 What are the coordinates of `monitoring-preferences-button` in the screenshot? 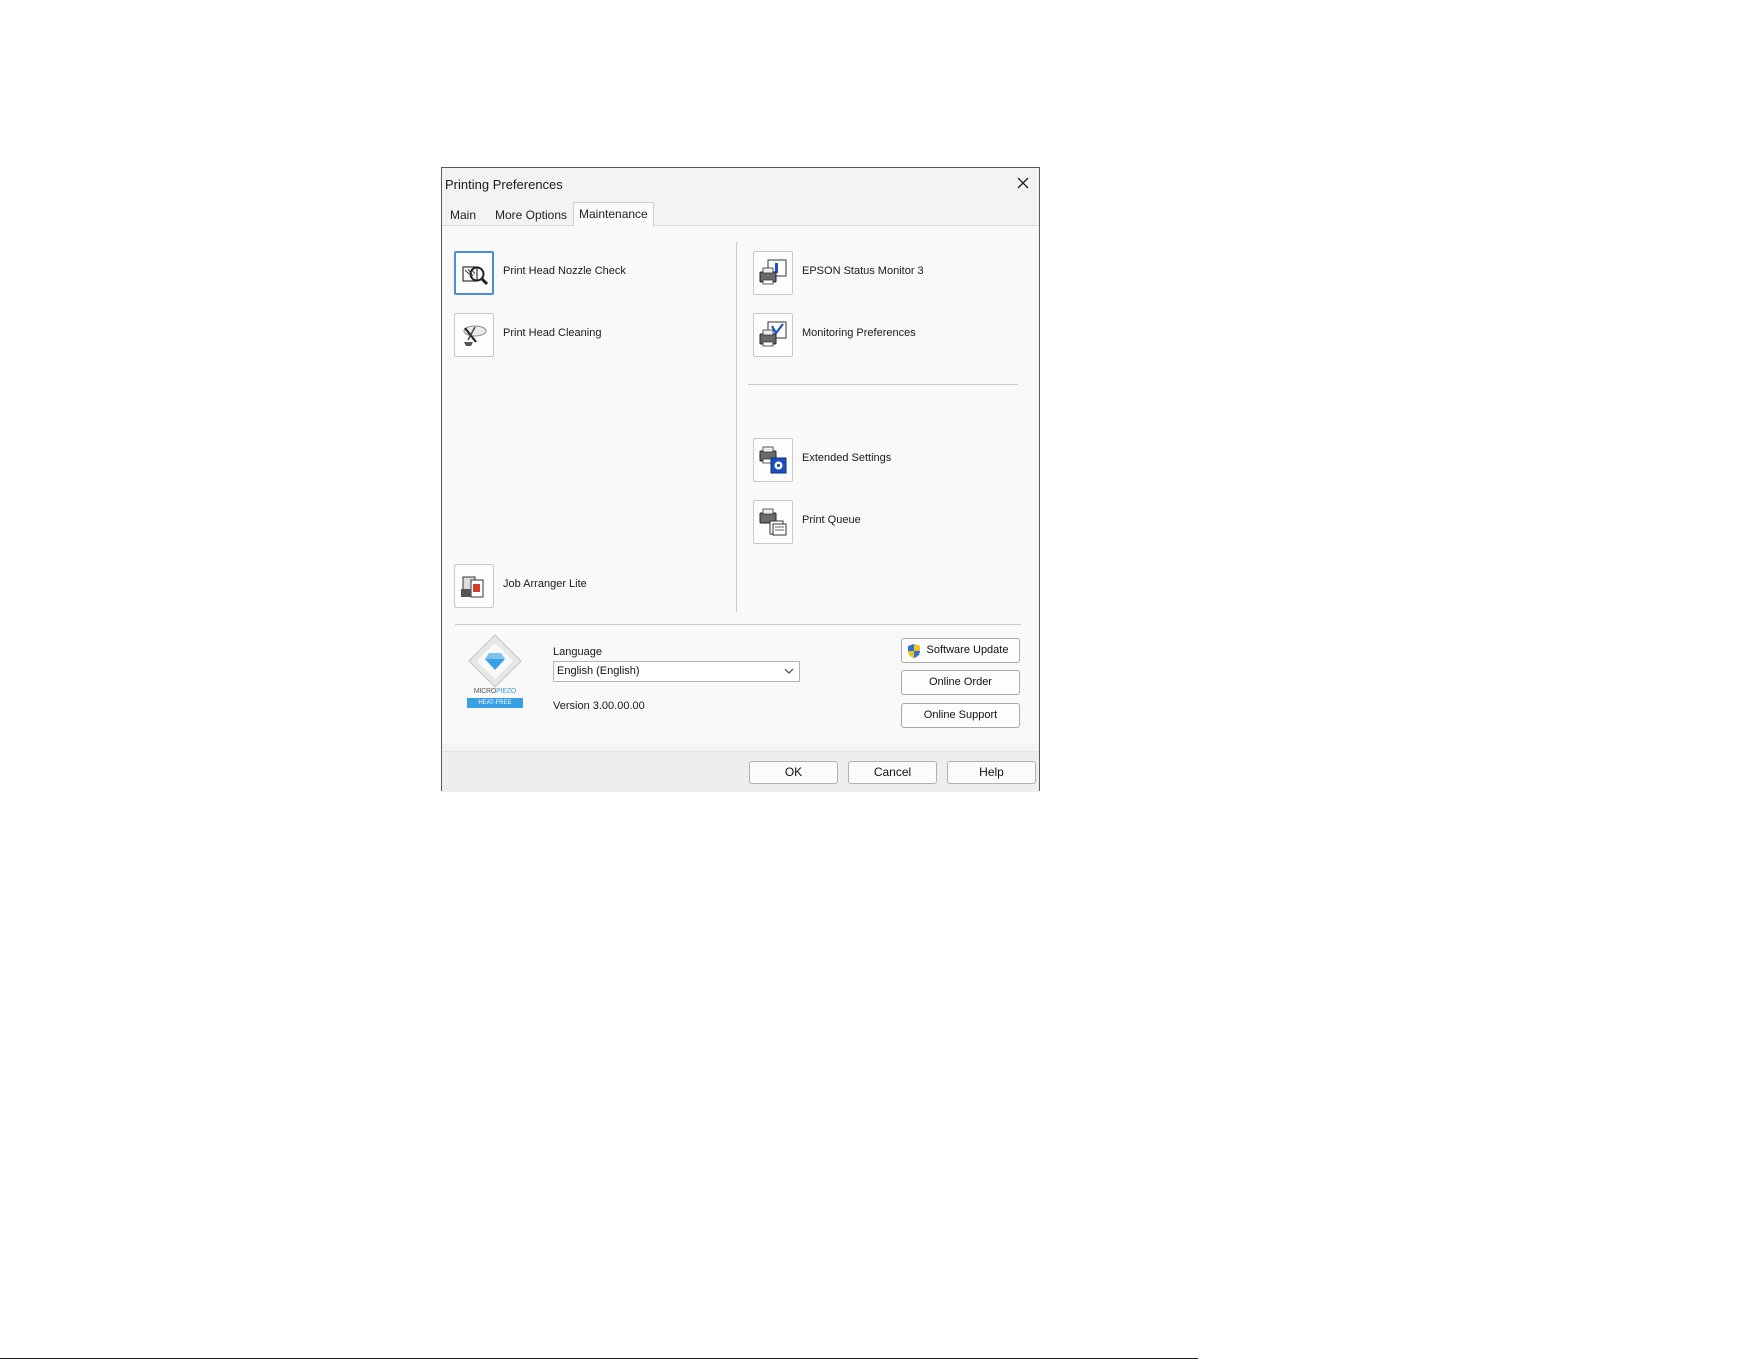 It's located at (773, 335).